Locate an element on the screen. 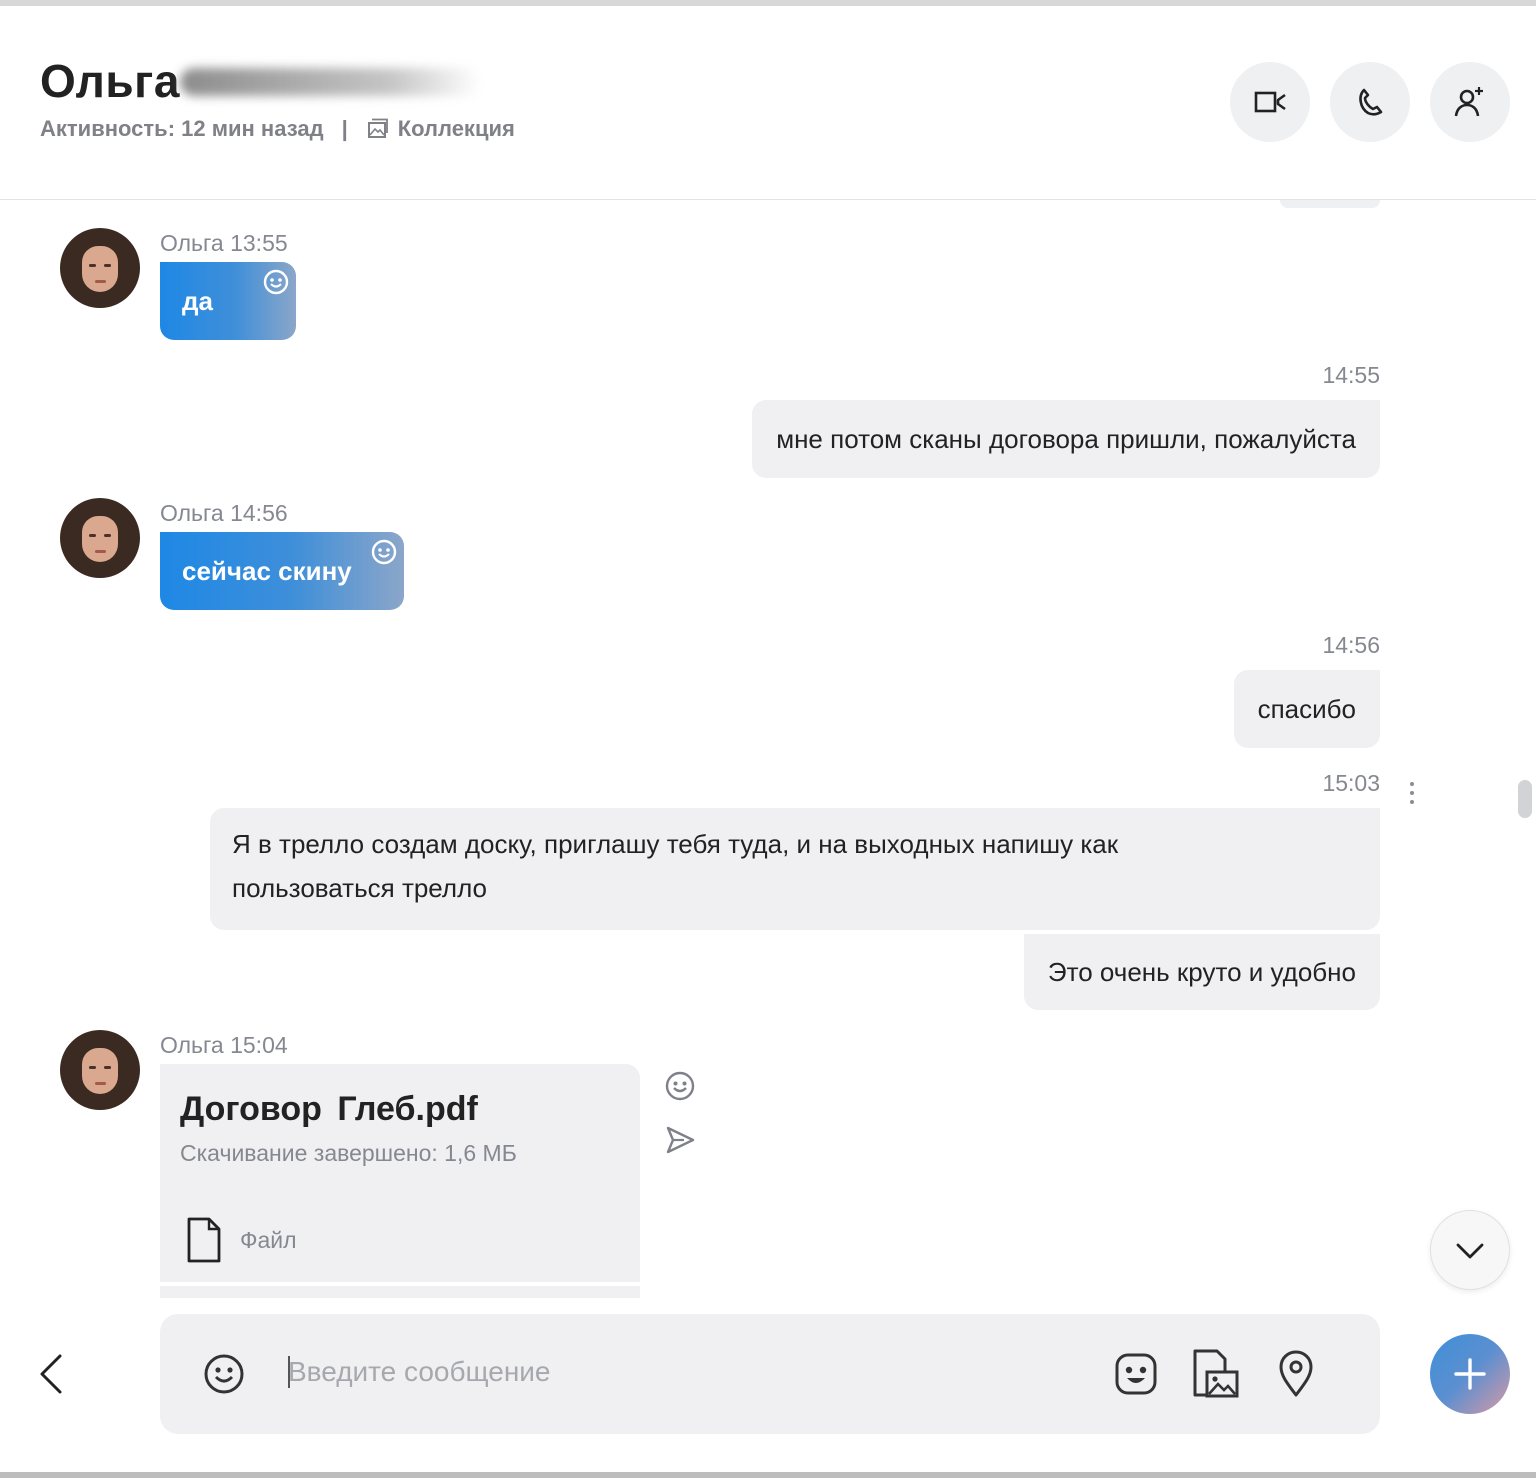 This screenshot has height=1478, width=1536. collection-link: Коллекция is located at coordinates (456, 129).